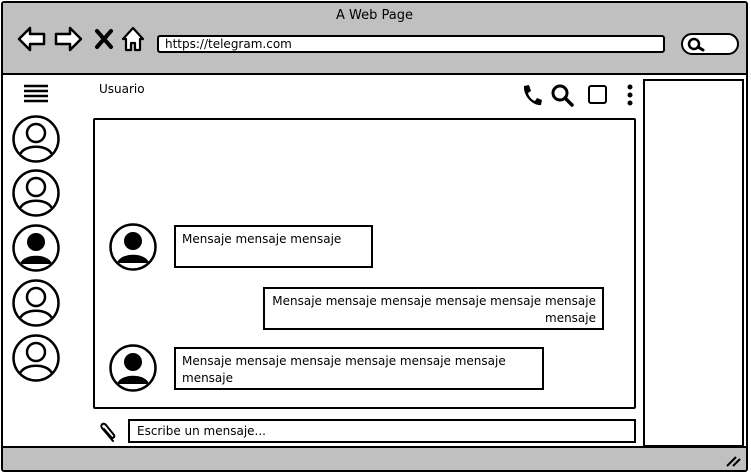 The image size is (751, 475). Describe the element at coordinates (104, 39) in the screenshot. I see `stop-close-icon` at that location.